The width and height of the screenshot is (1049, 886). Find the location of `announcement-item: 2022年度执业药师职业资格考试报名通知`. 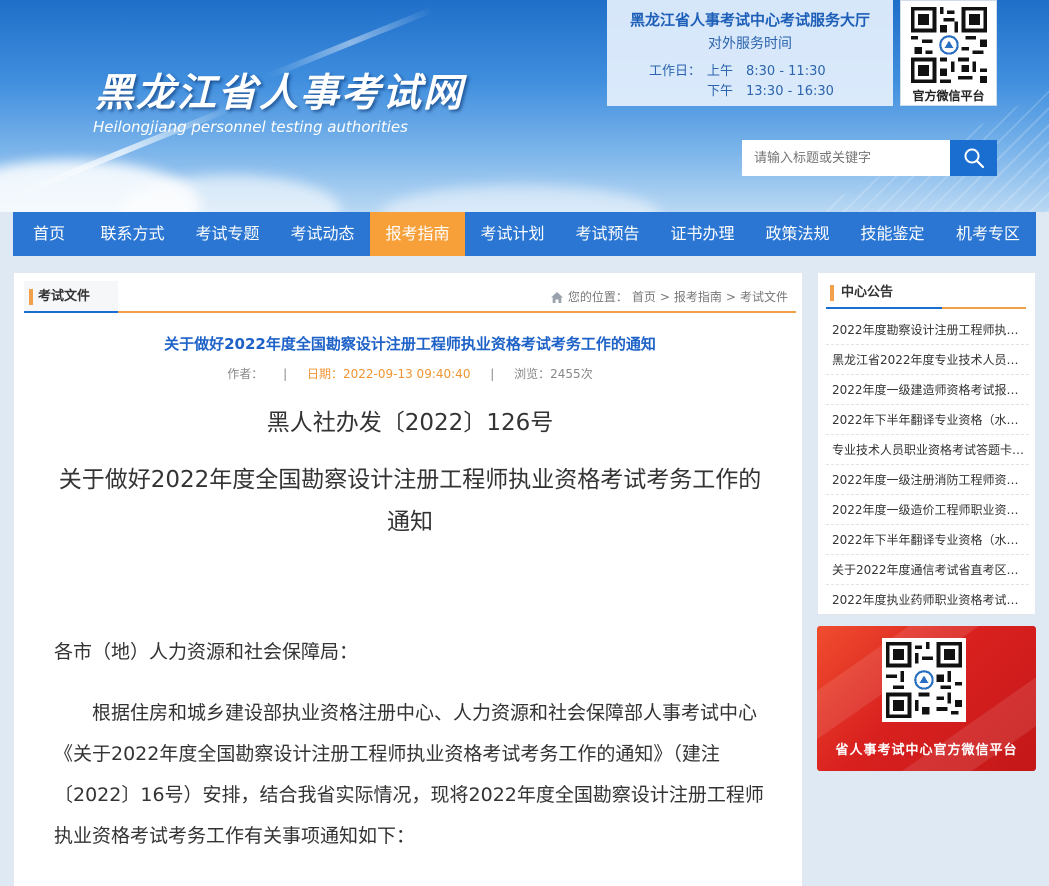

announcement-item: 2022年度执业药师职业资格考试报名通知 is located at coordinates (927, 600).